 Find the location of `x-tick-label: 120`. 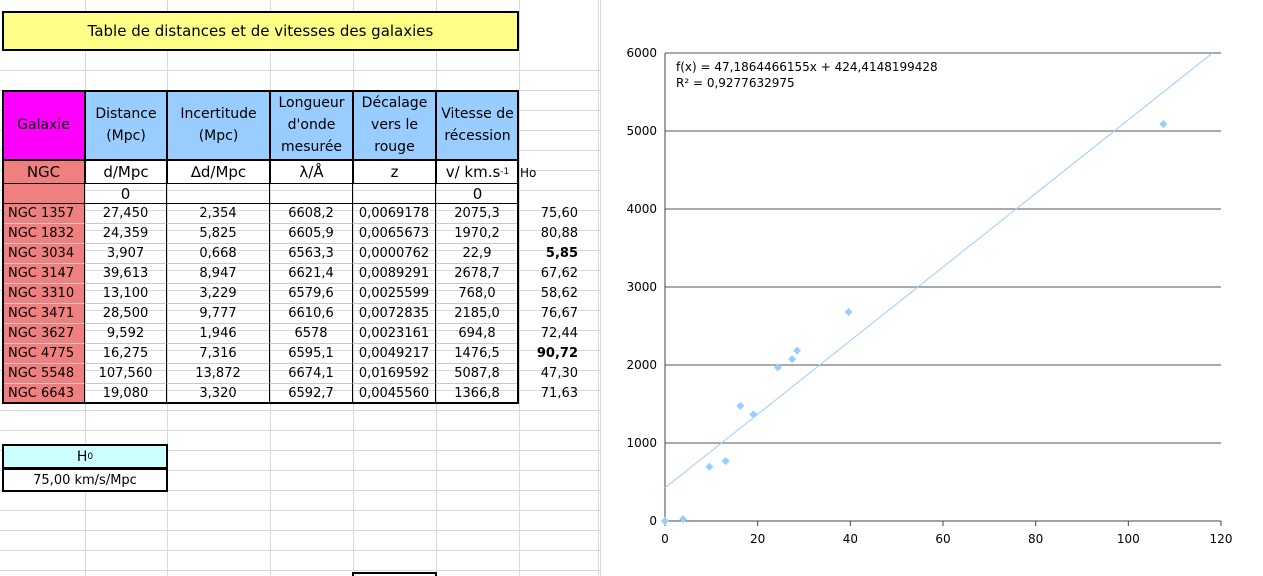

x-tick-label: 120 is located at coordinates (1221, 539).